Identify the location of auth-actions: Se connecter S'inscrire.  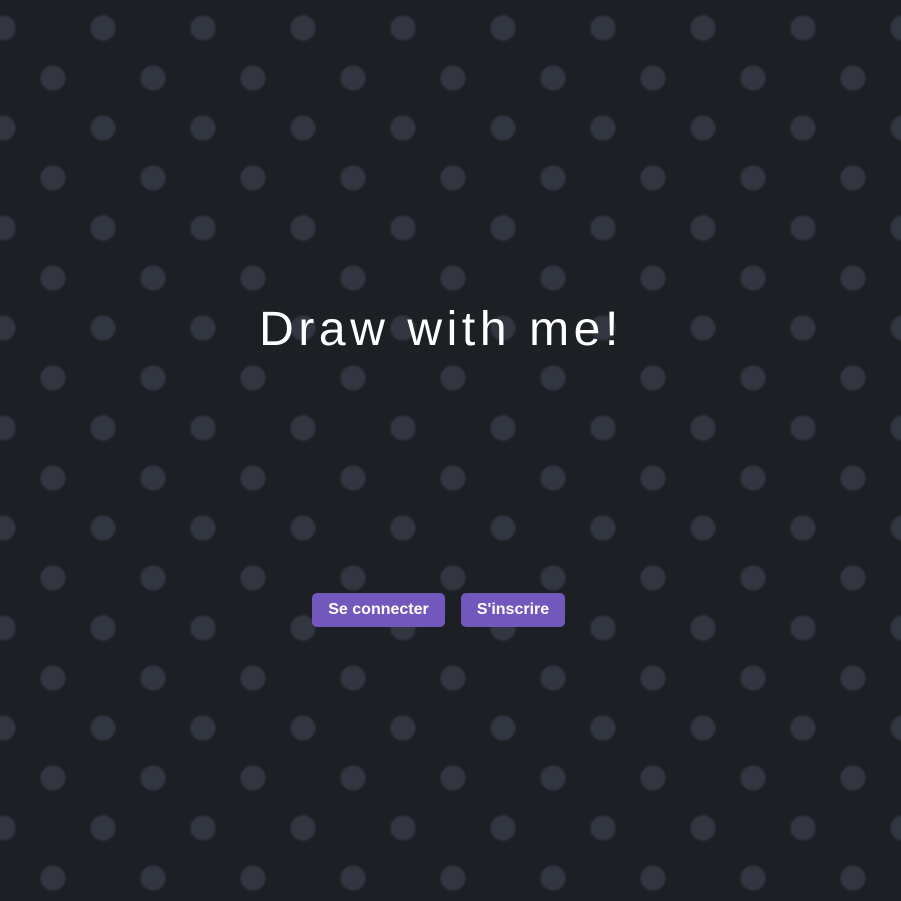
(438, 610).